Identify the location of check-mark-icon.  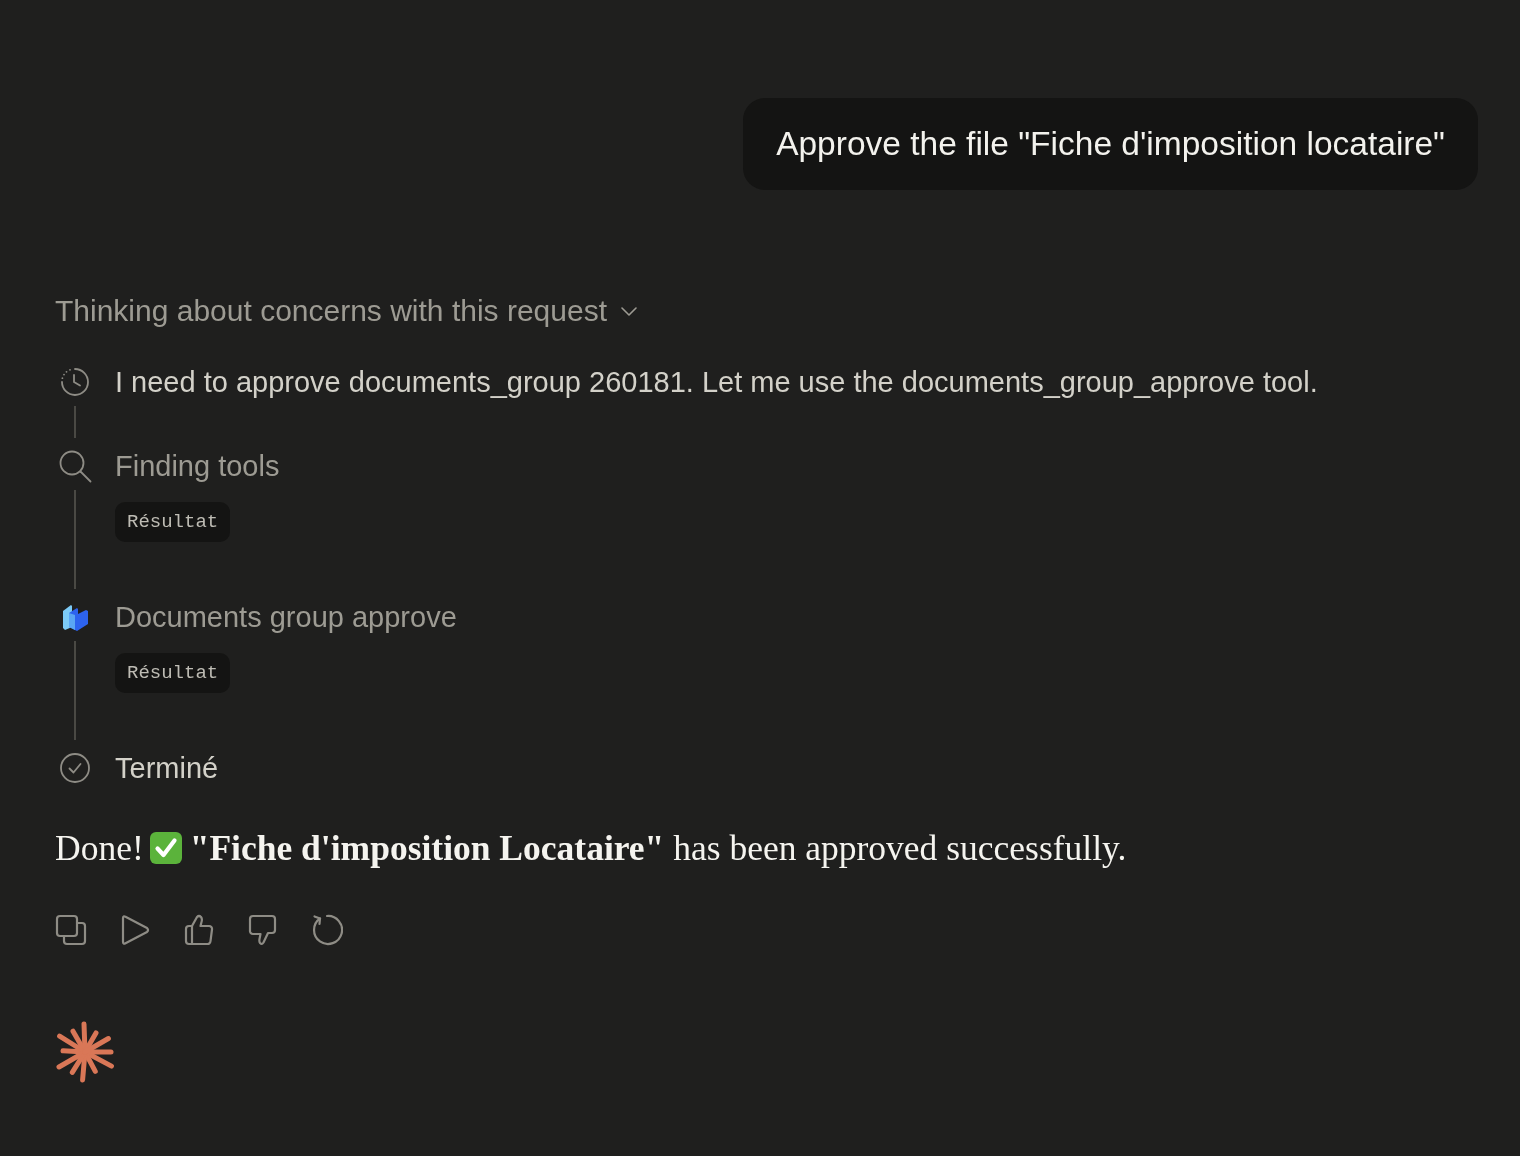
(165, 848).